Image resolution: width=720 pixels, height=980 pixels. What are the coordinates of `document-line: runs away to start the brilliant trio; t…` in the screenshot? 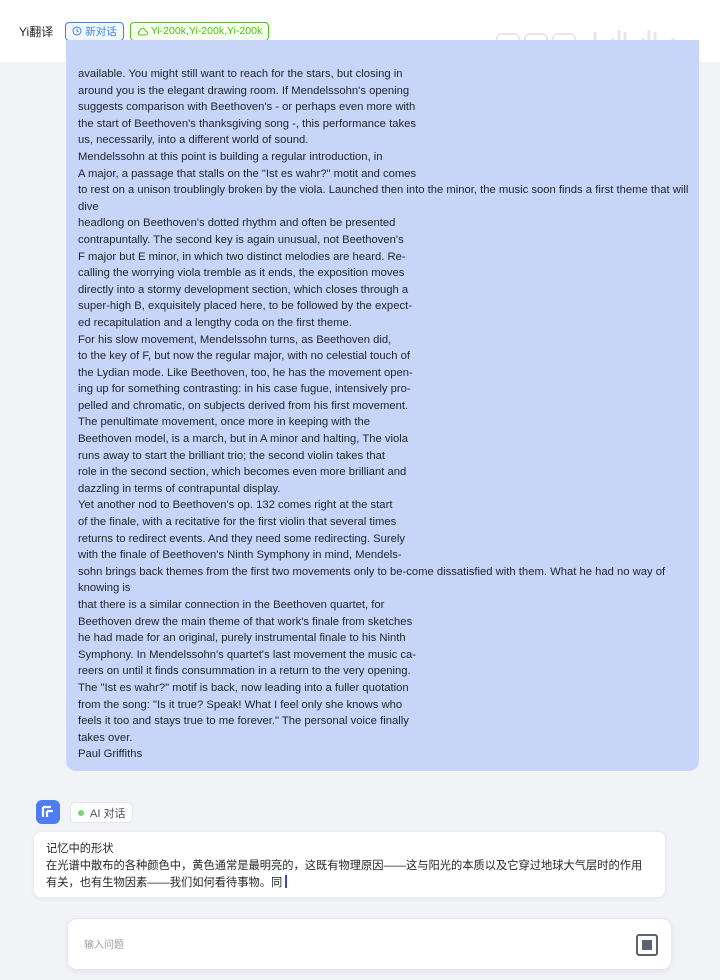 It's located at (232, 455).